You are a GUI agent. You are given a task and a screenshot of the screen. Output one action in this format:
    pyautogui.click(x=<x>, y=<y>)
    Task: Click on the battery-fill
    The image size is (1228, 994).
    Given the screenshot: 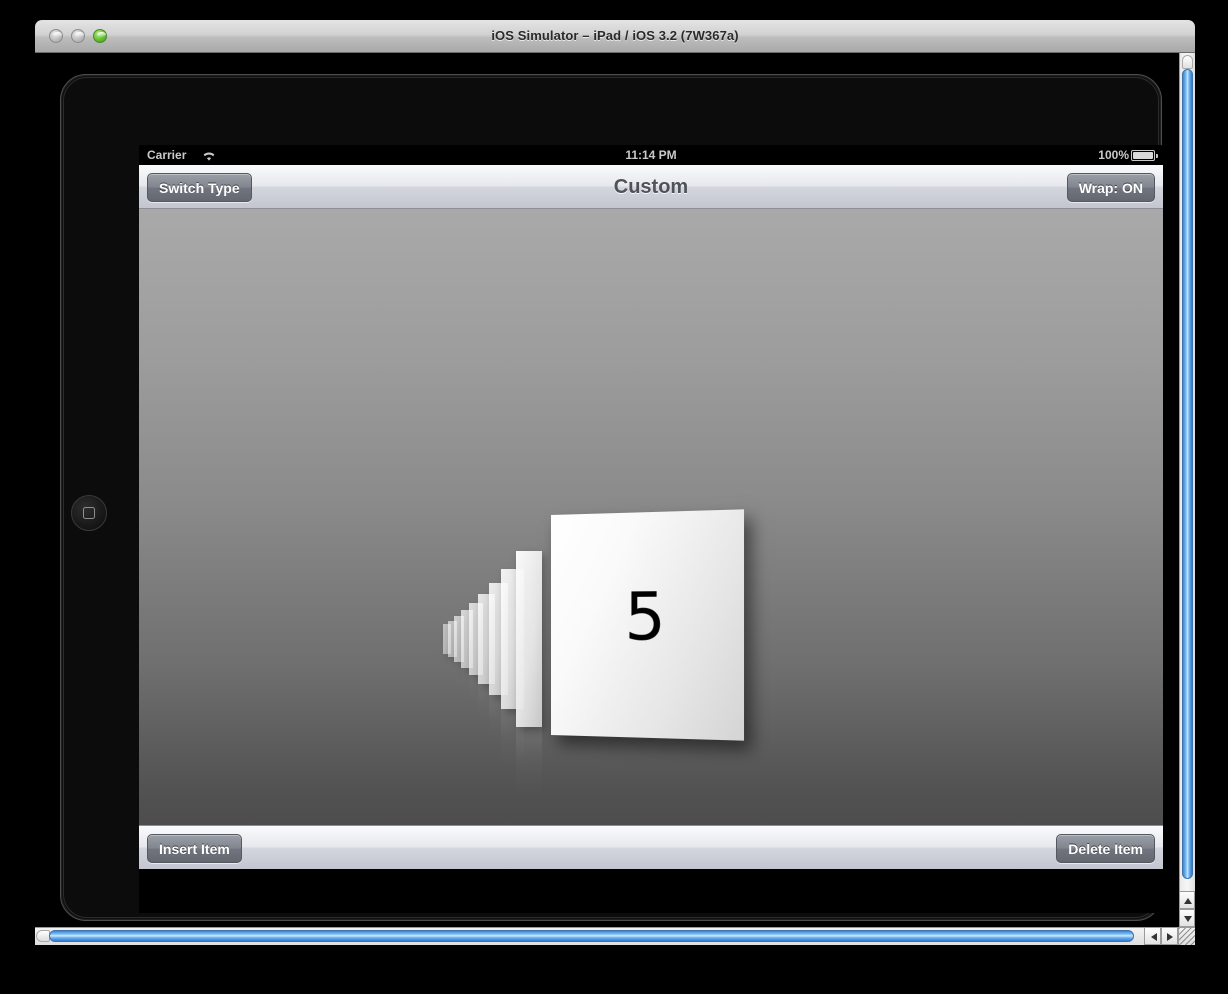 What is the action you would take?
    pyautogui.click(x=1143, y=155)
    